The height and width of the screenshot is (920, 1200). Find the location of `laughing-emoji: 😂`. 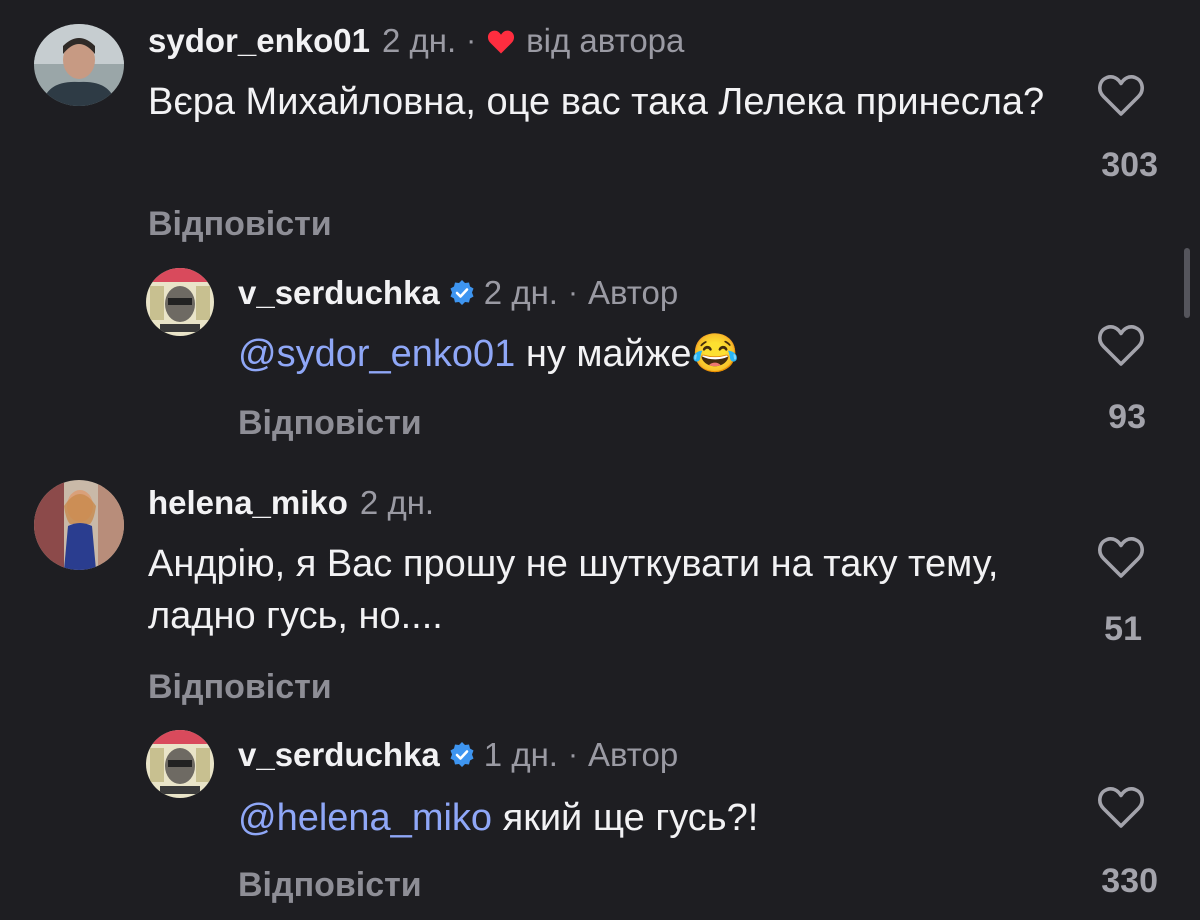

laughing-emoji: 😂 is located at coordinates (715, 354).